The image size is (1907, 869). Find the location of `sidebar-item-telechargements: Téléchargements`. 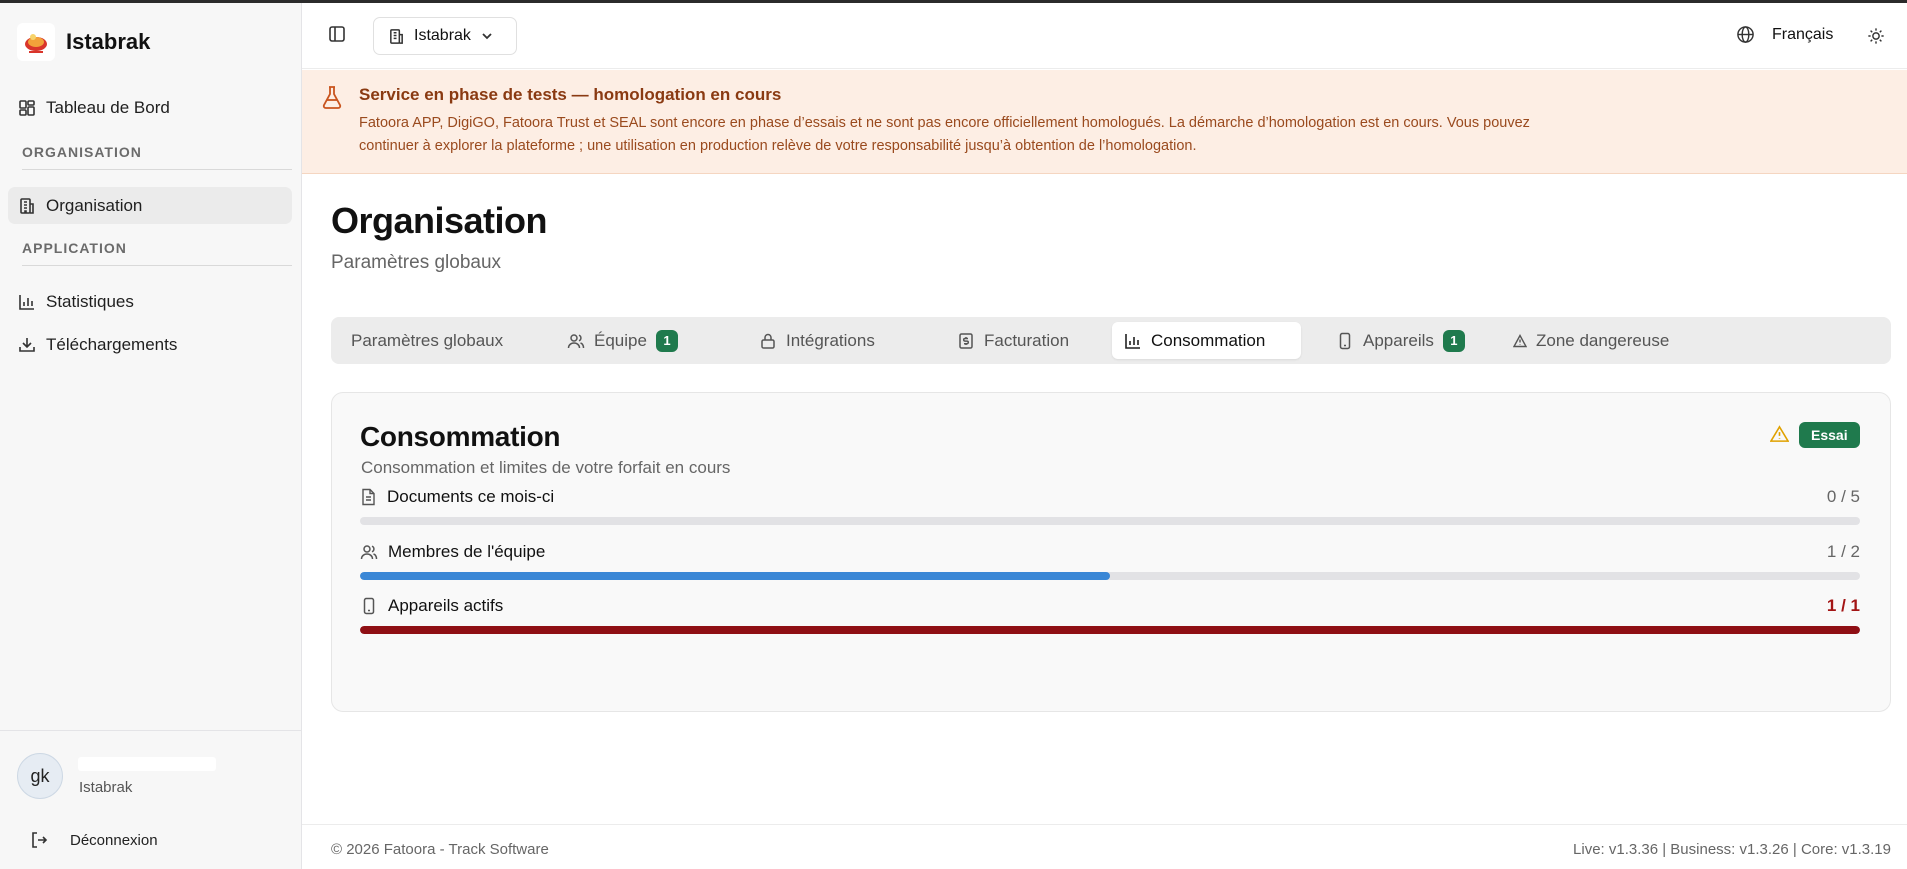

sidebar-item-telechargements: Téléchargements is located at coordinates (150, 344).